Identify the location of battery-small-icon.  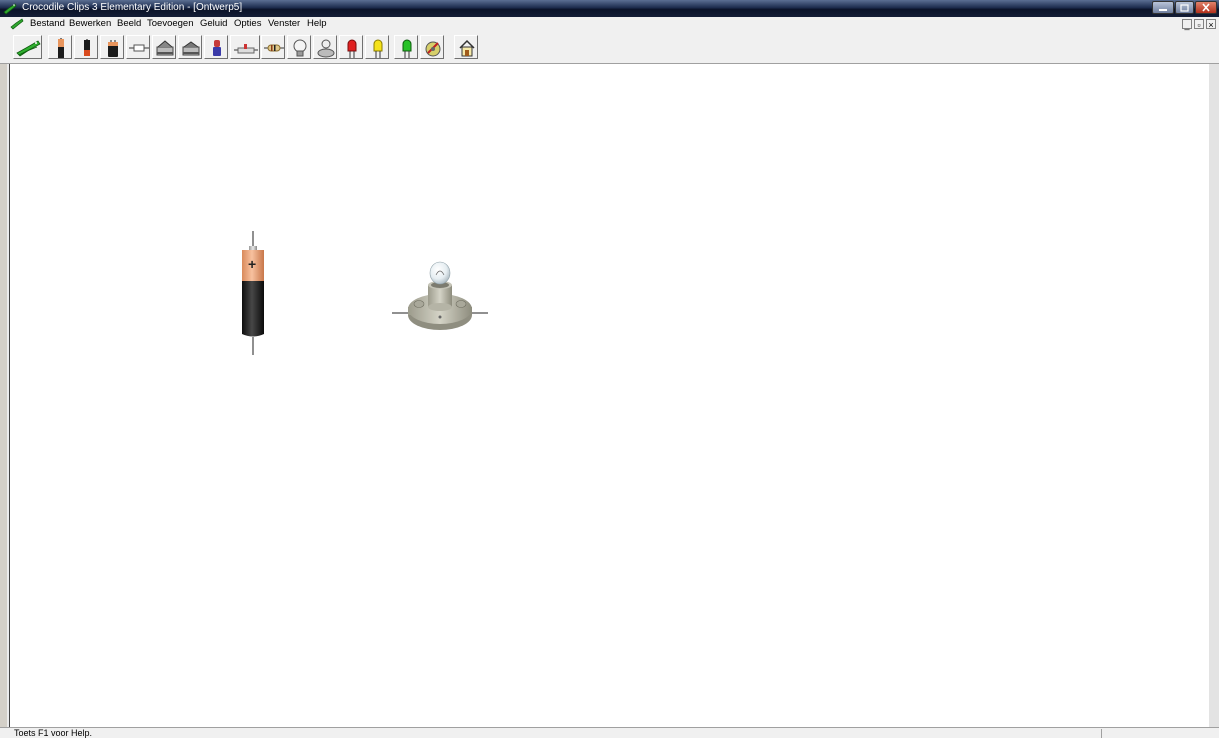
(87, 47).